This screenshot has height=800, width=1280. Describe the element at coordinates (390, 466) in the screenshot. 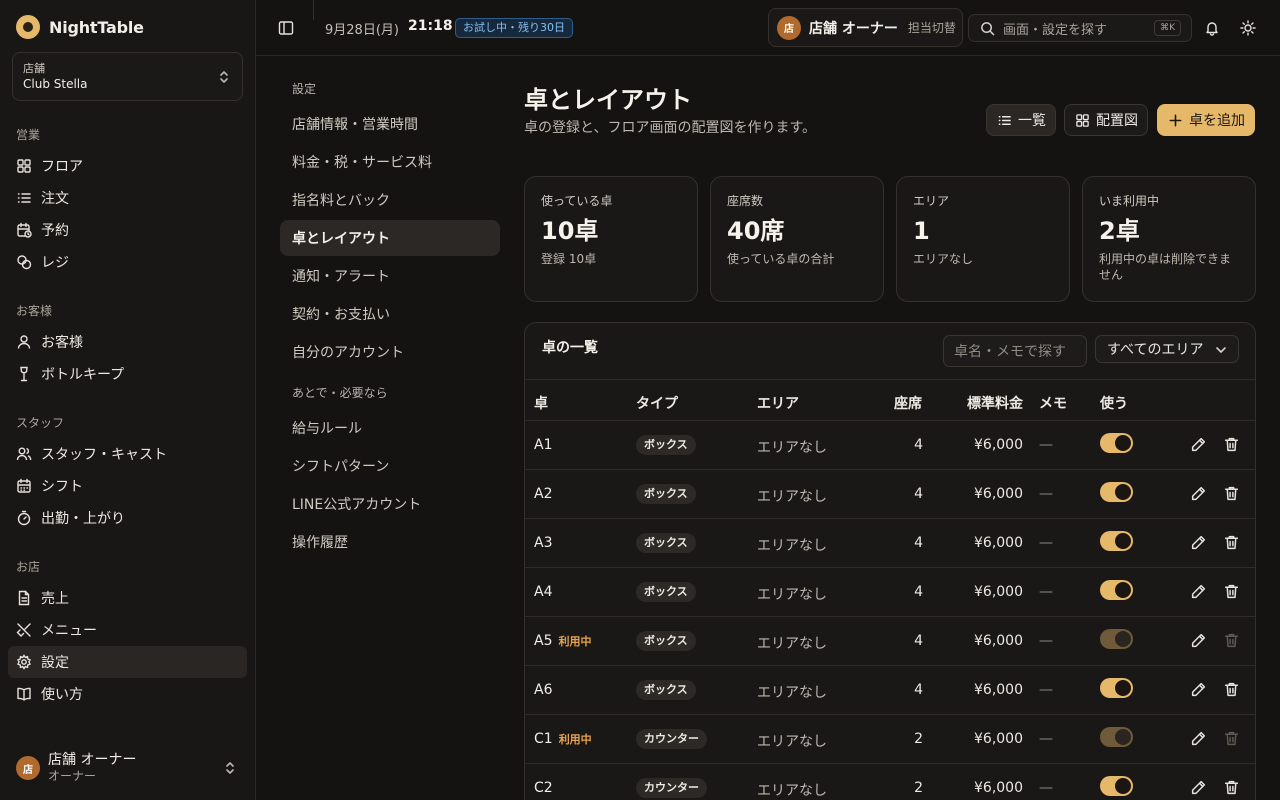

I see `settings-nav-item: シフトパターン` at that location.